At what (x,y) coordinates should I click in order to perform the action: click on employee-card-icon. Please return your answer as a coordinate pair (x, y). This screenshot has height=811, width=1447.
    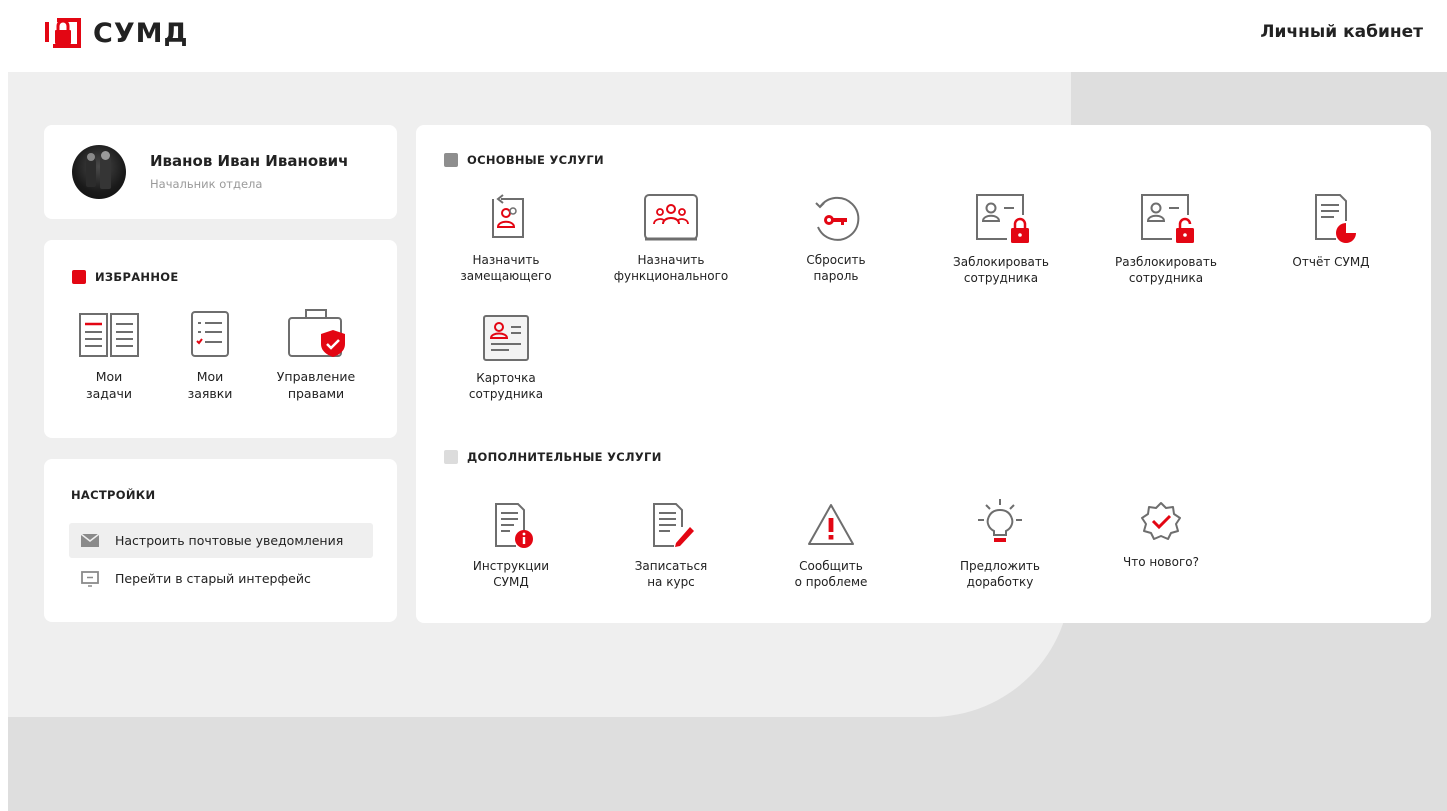
    Looking at the image, I should click on (506, 338).